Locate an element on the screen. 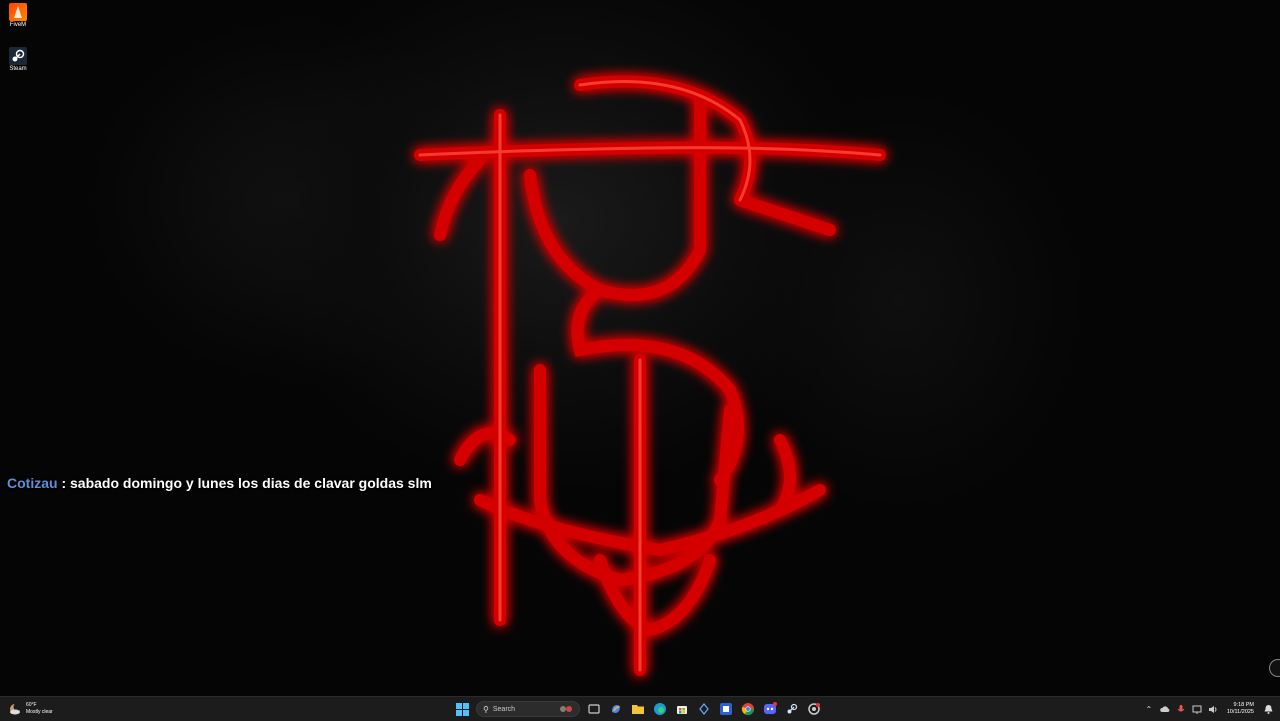  chrome-icon is located at coordinates (748, 709).